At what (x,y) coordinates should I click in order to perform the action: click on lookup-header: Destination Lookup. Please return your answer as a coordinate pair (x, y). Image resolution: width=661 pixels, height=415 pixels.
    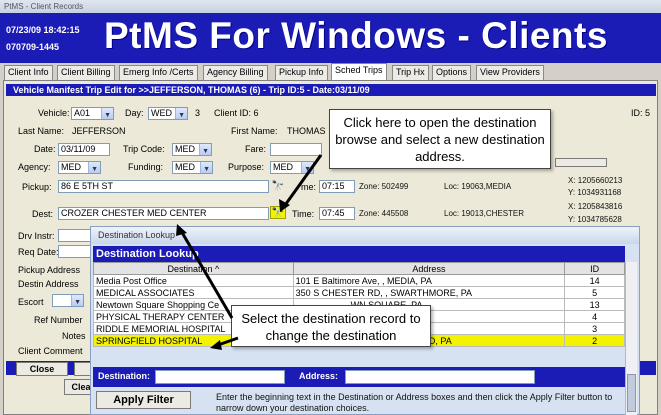
    Looking at the image, I should click on (359, 254).